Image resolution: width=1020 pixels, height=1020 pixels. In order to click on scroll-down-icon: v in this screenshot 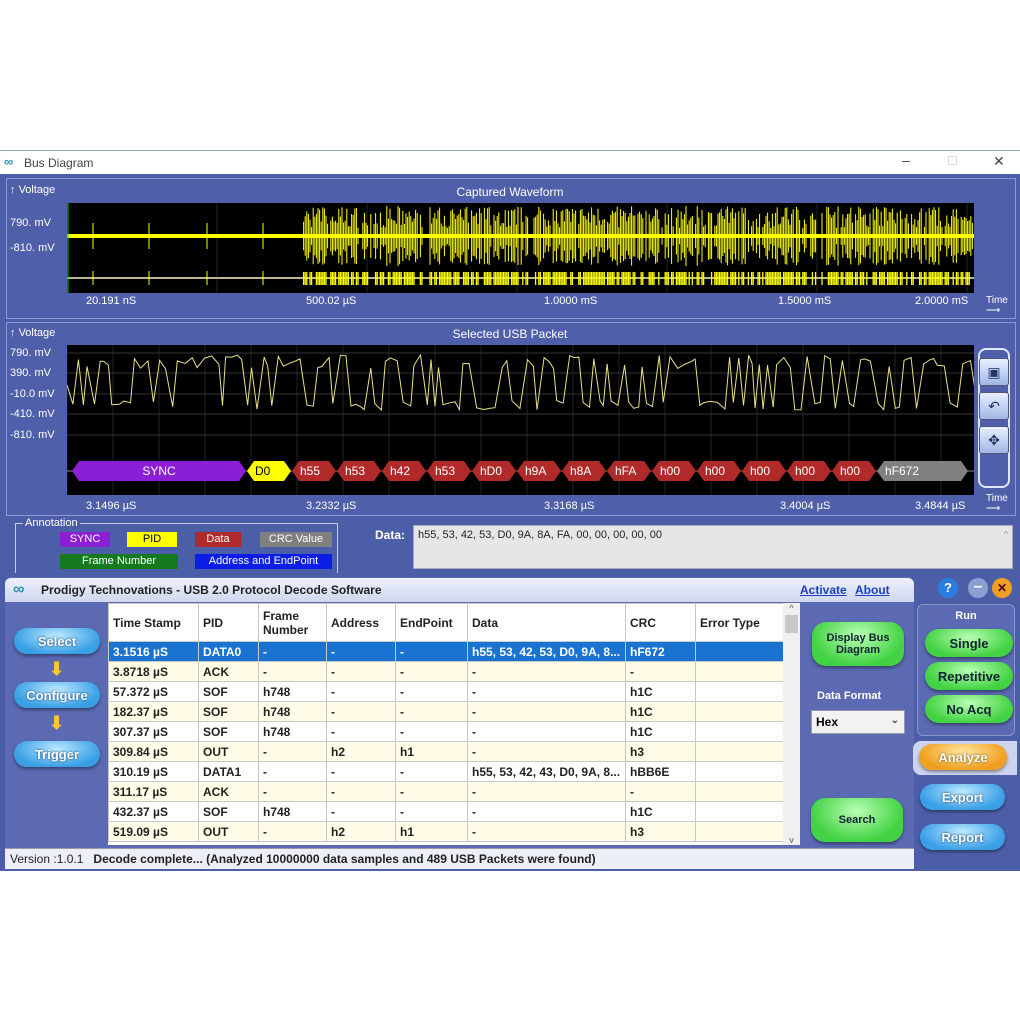, I will do `click(791, 840)`.